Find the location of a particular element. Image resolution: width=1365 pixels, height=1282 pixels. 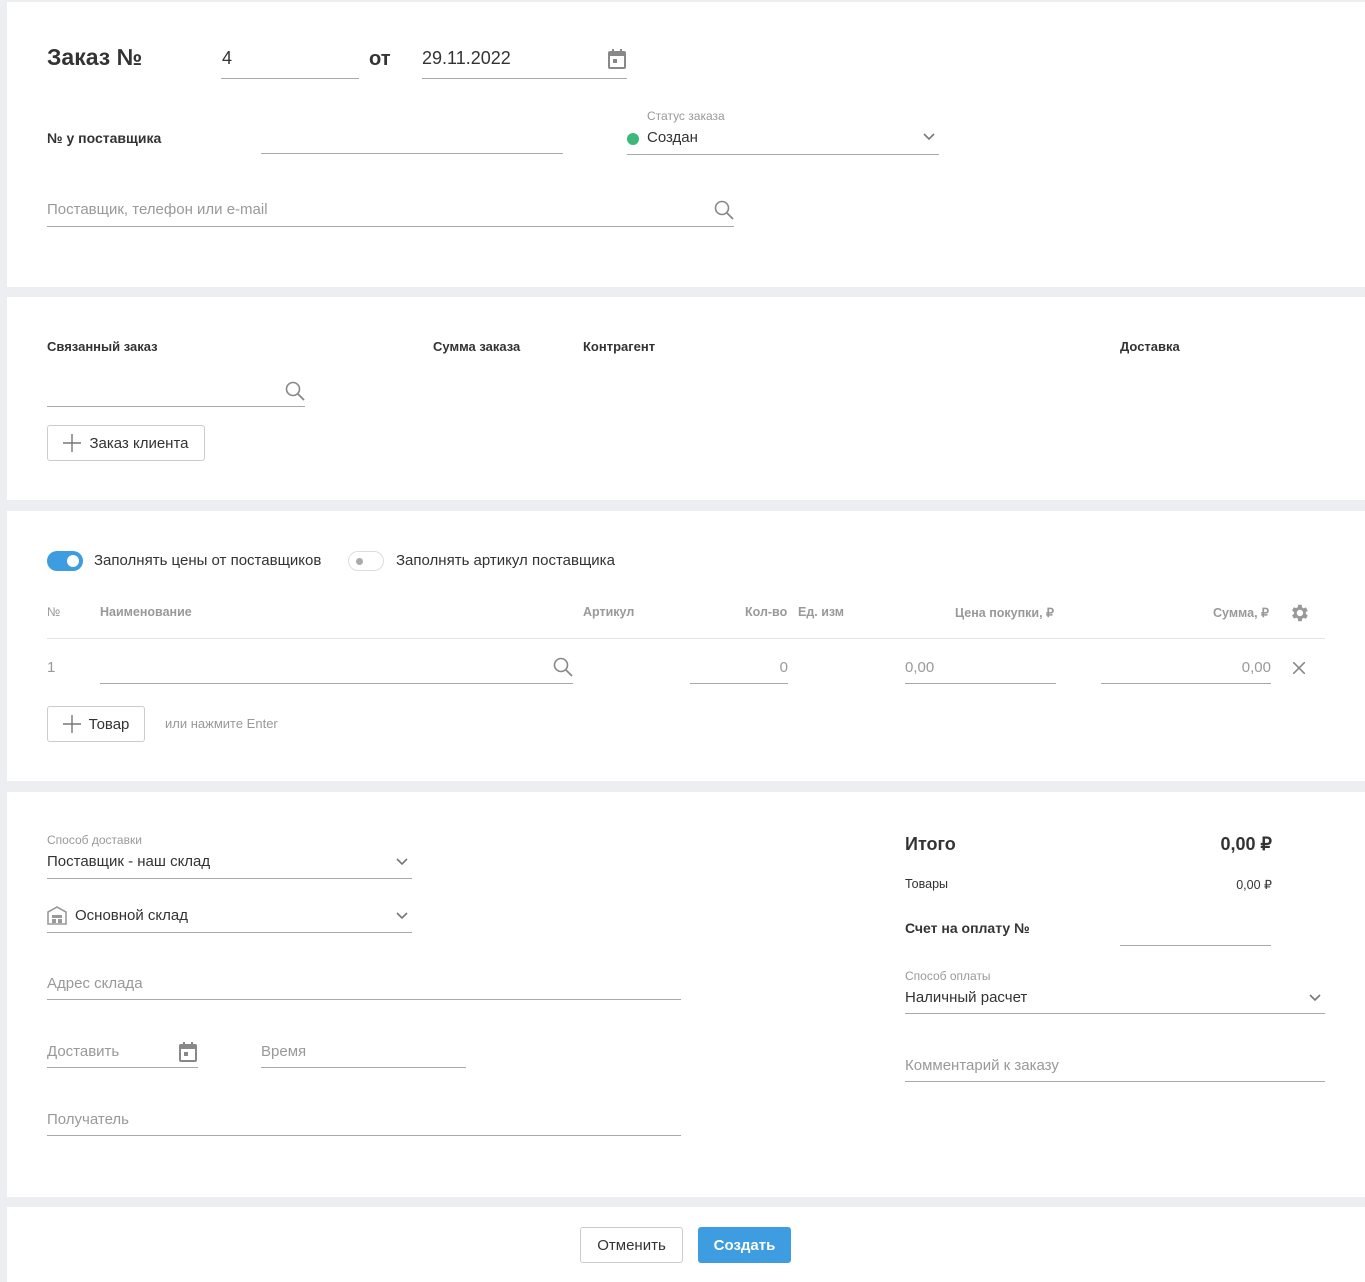

col-name: Наименование is located at coordinates (146, 612).